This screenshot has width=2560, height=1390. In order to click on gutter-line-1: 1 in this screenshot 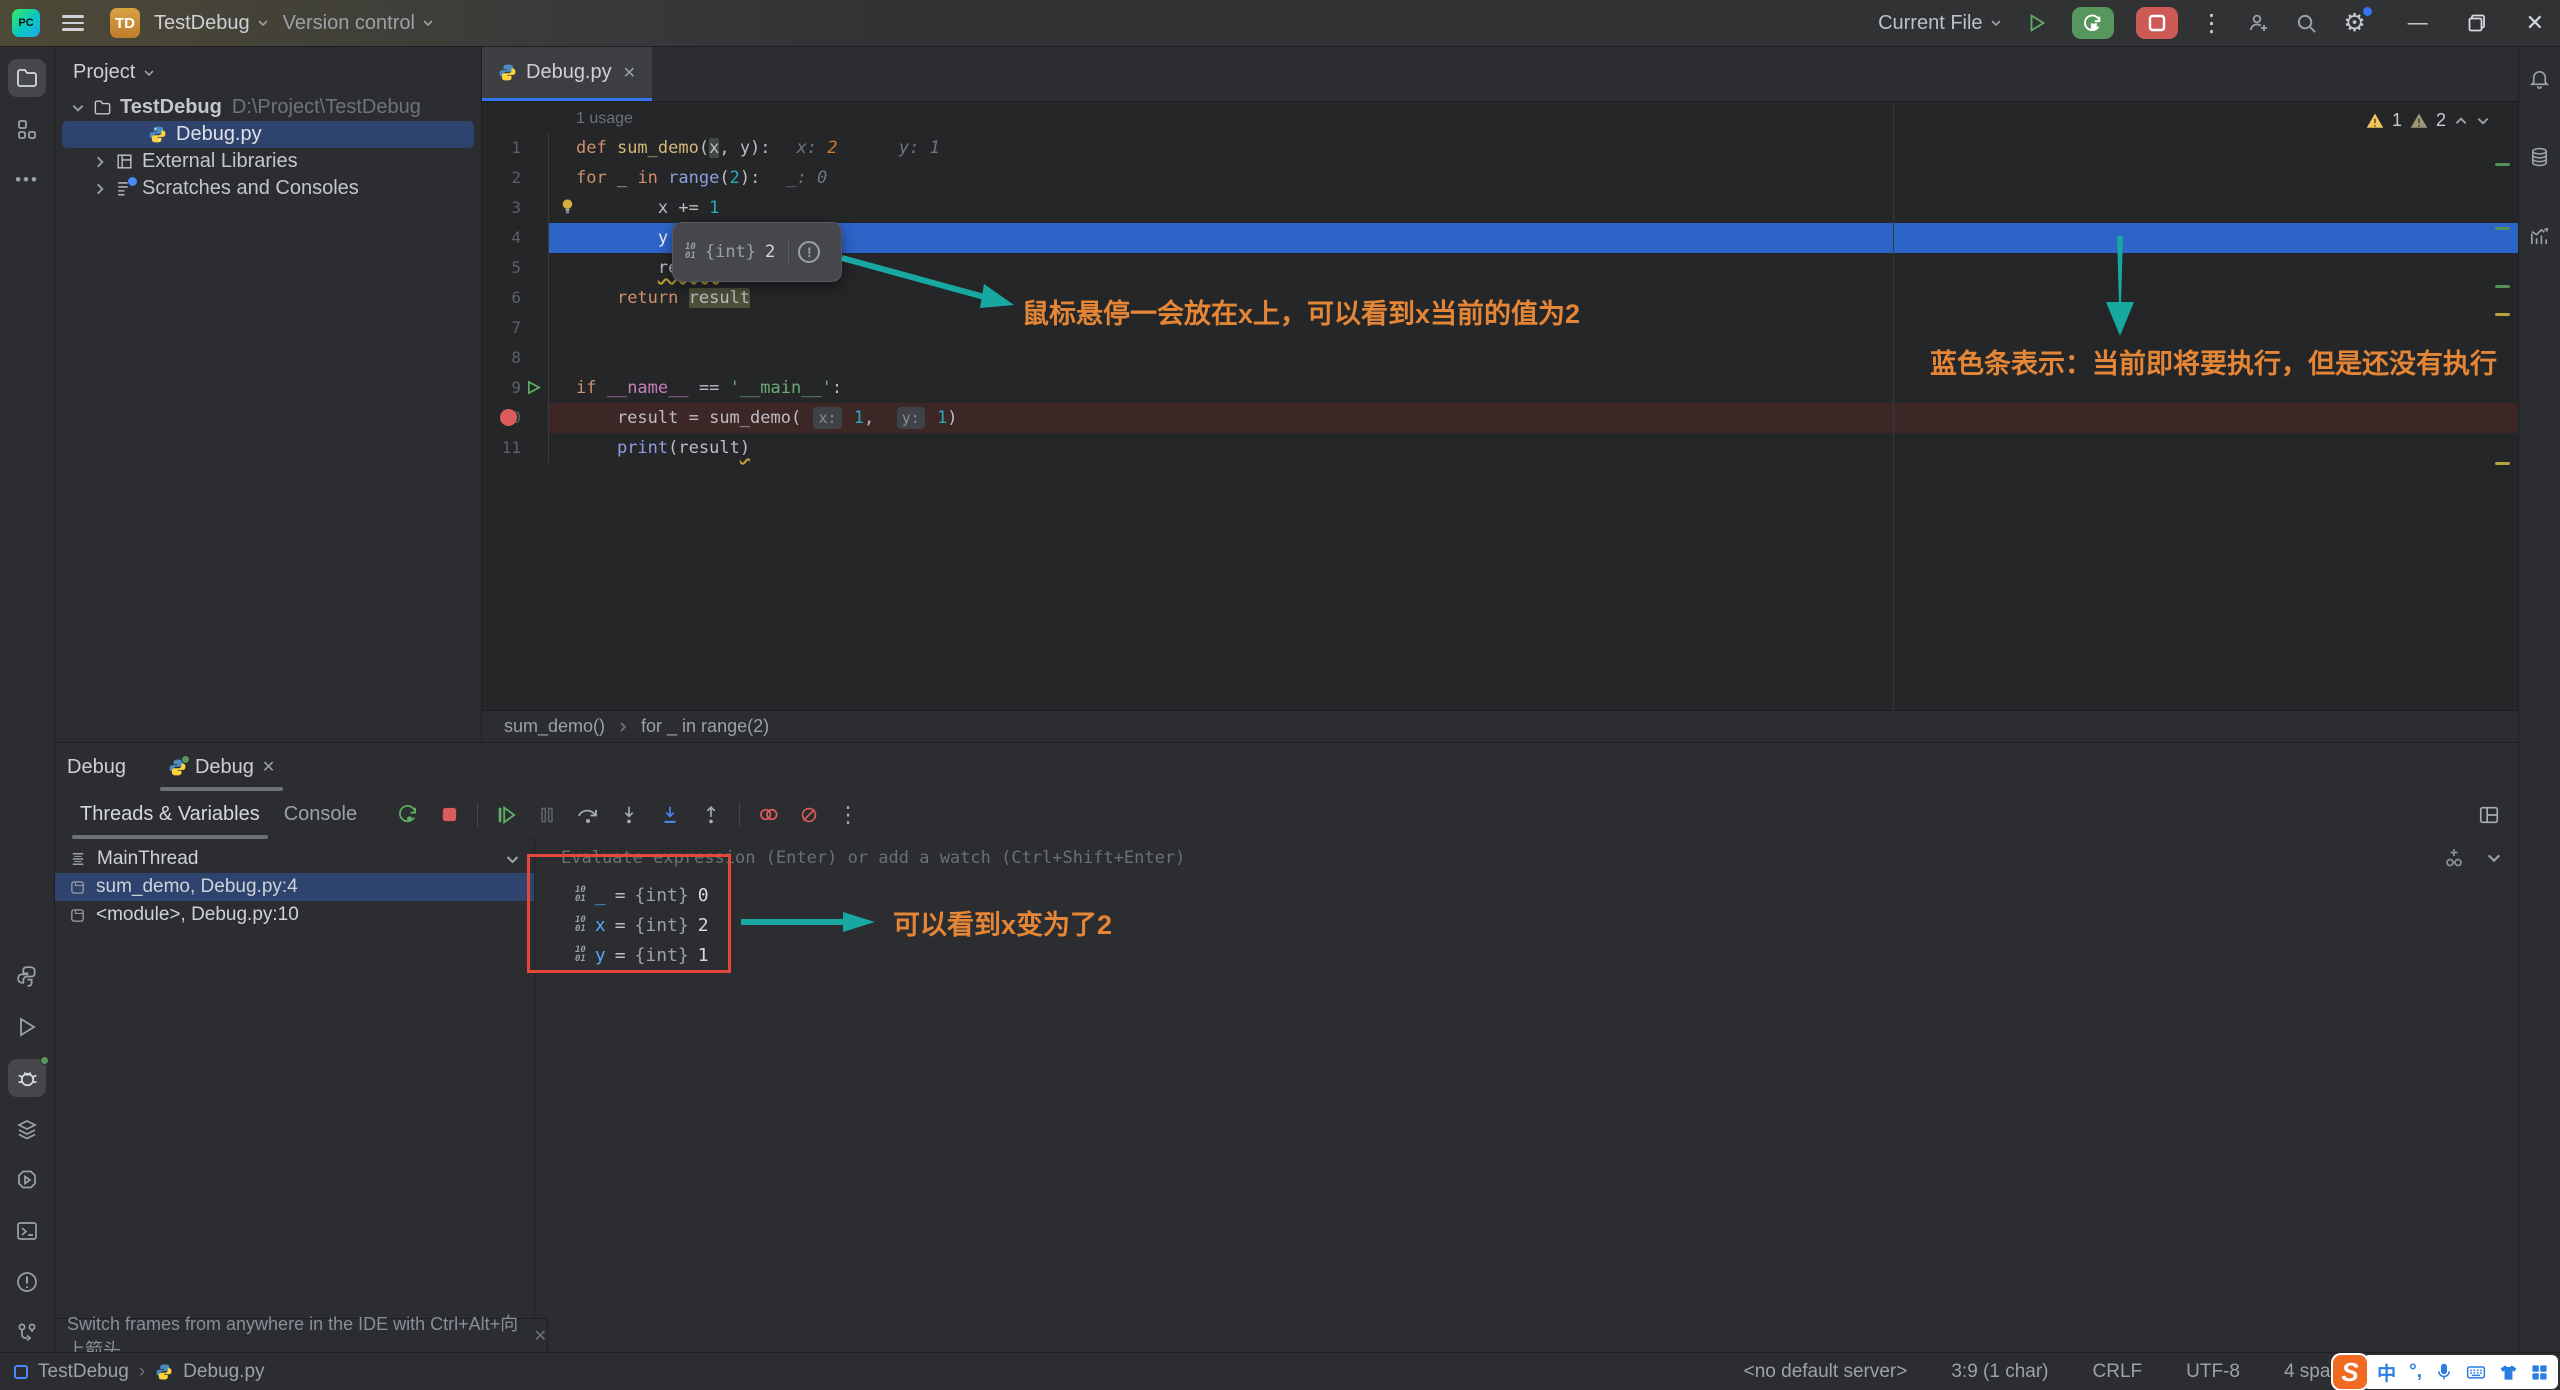, I will do `click(515, 148)`.